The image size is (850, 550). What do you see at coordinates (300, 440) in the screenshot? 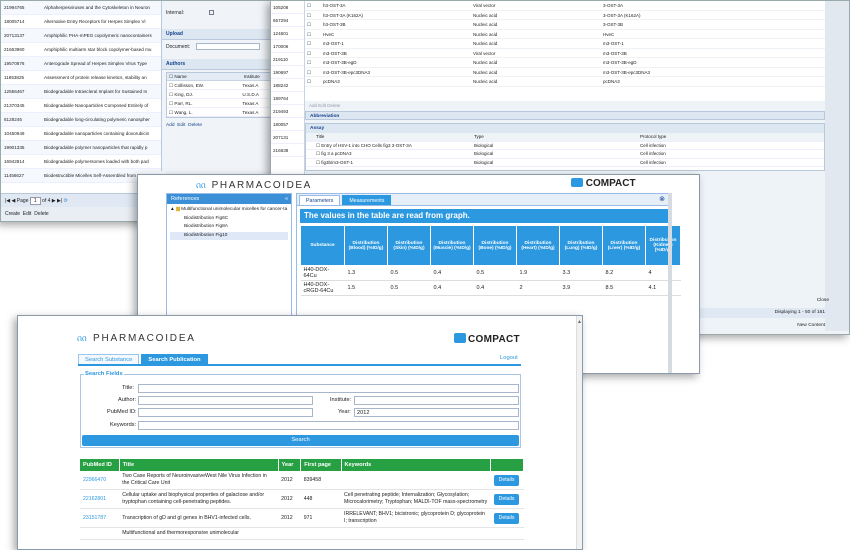
I see `search-button: Search` at bounding box center [300, 440].